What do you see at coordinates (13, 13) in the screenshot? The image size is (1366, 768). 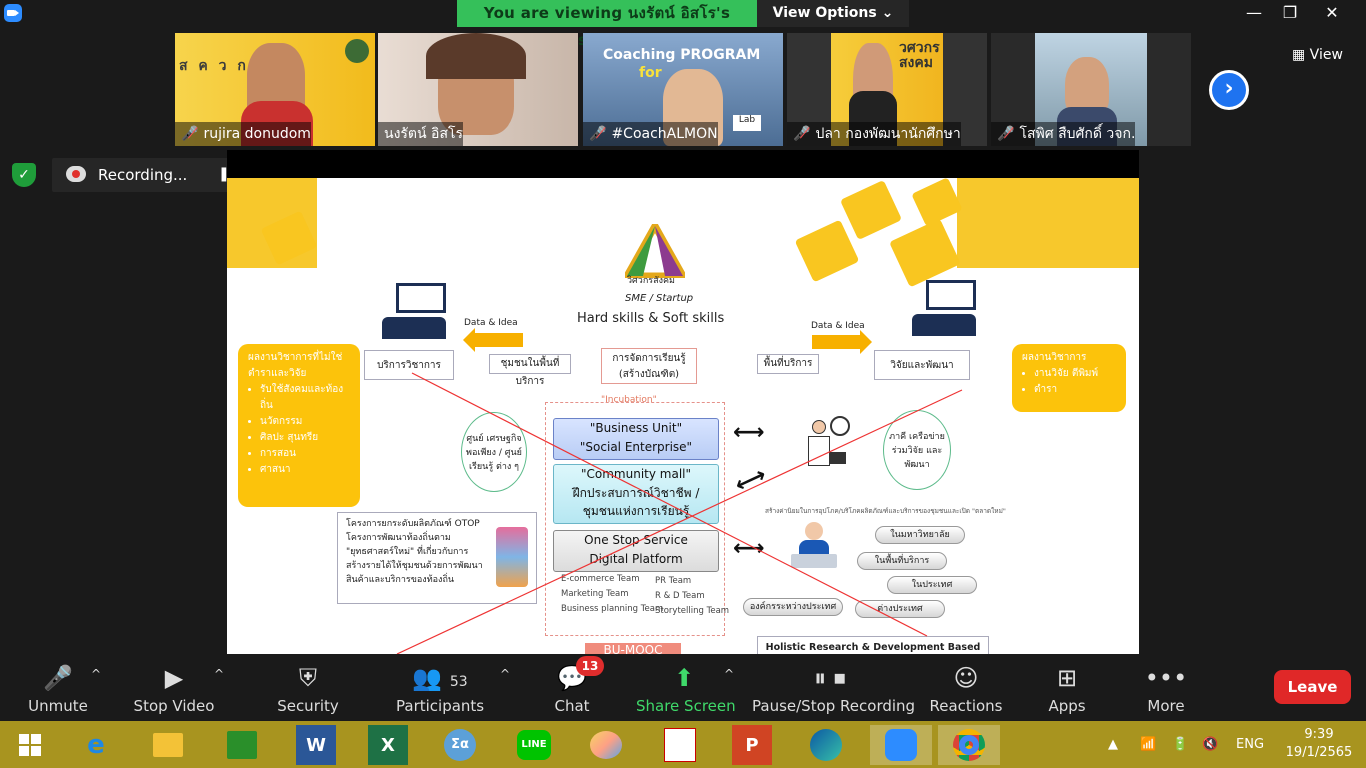 I see `zoom-logo-icon` at bounding box center [13, 13].